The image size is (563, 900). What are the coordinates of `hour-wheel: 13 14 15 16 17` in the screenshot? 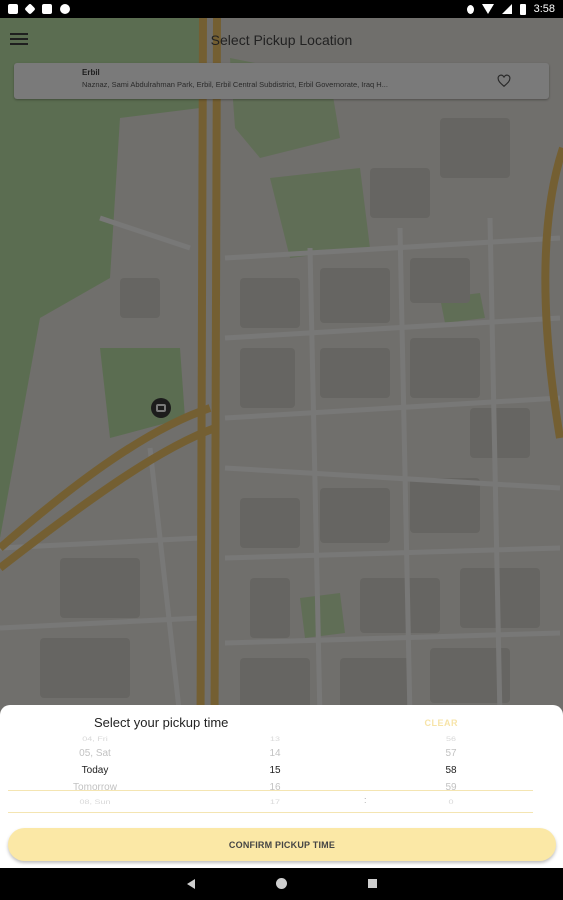 It's located at (275, 775).